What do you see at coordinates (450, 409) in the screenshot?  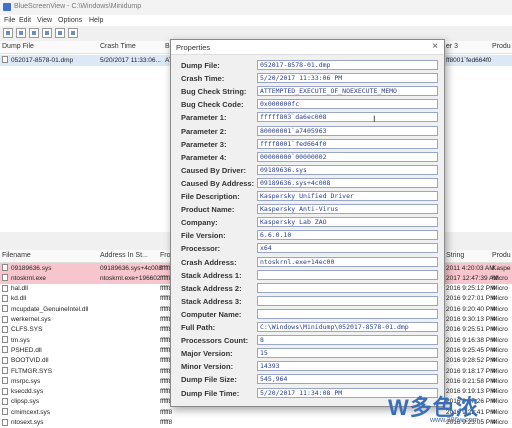 I see `watermark-logo: W多色浓 www.386w.com` at bounding box center [450, 409].